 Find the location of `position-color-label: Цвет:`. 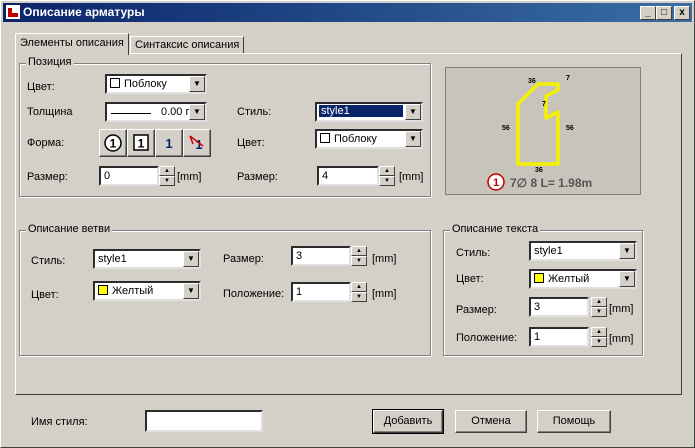

position-color-label: Цвет: is located at coordinates (41, 87).